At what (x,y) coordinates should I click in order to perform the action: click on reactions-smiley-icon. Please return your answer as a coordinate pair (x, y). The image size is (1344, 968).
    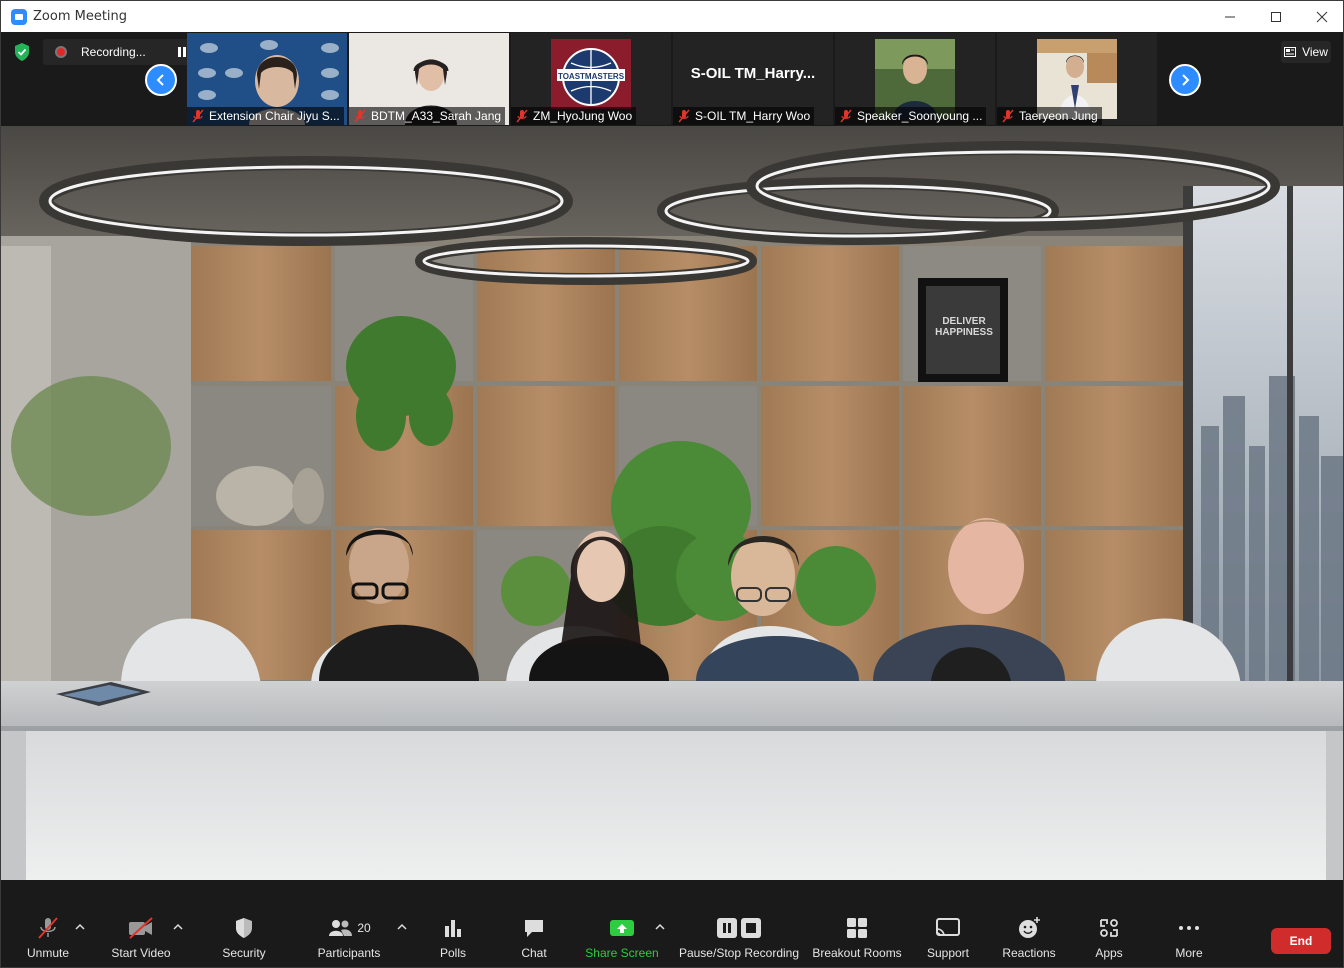
    Looking at the image, I should click on (1029, 927).